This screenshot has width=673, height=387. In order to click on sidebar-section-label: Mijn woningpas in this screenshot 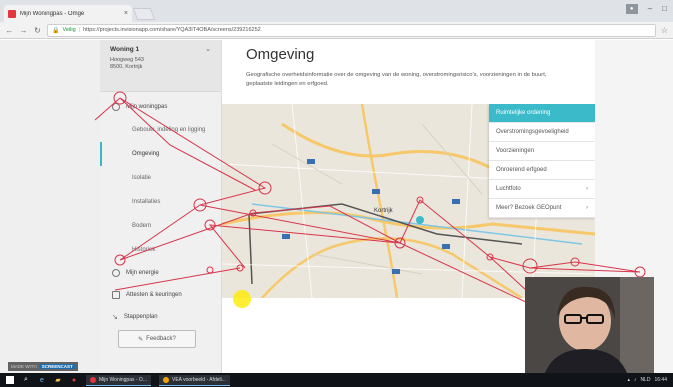, I will do `click(147, 107)`.